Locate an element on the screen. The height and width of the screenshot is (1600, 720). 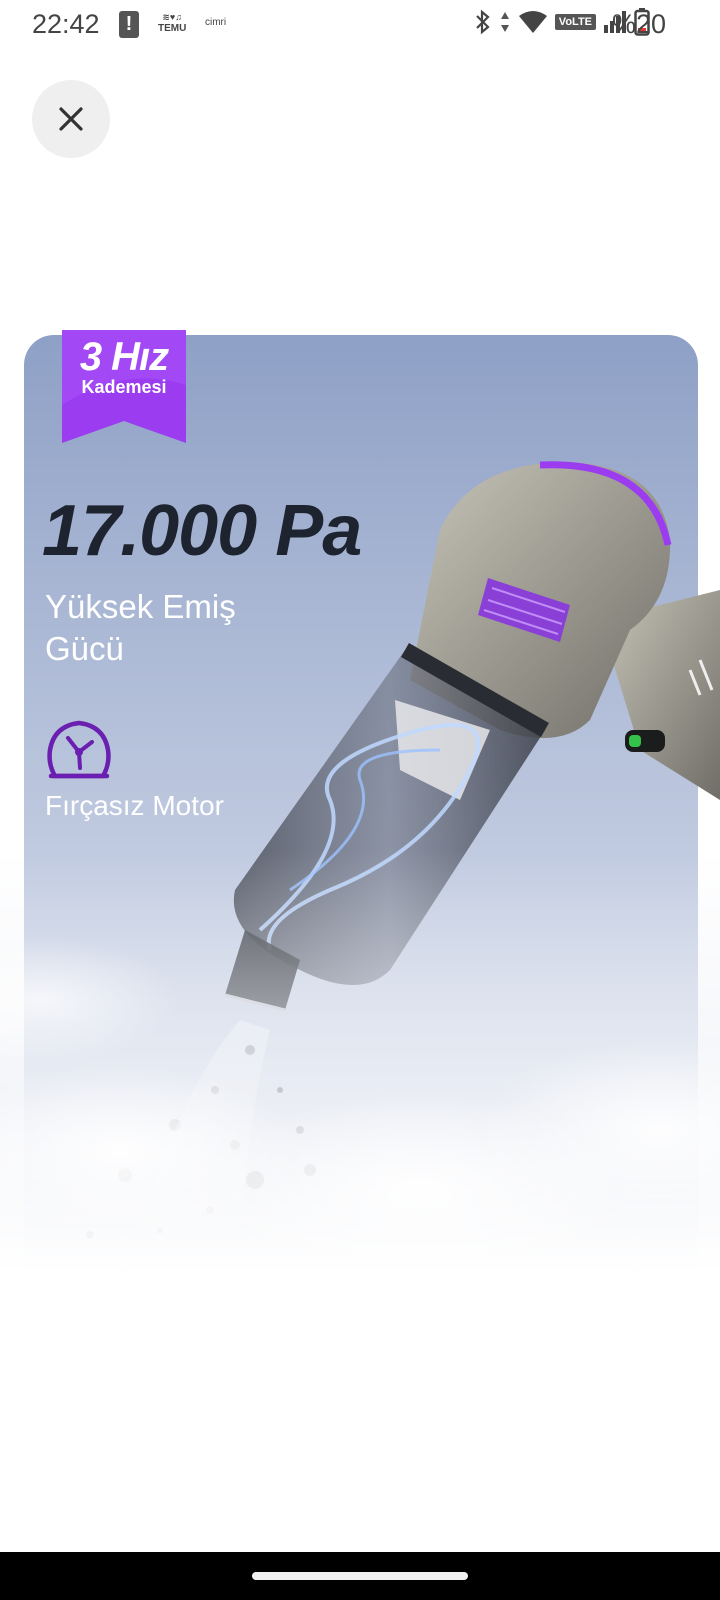
status-time: 22:42 is located at coordinates (66, 24).